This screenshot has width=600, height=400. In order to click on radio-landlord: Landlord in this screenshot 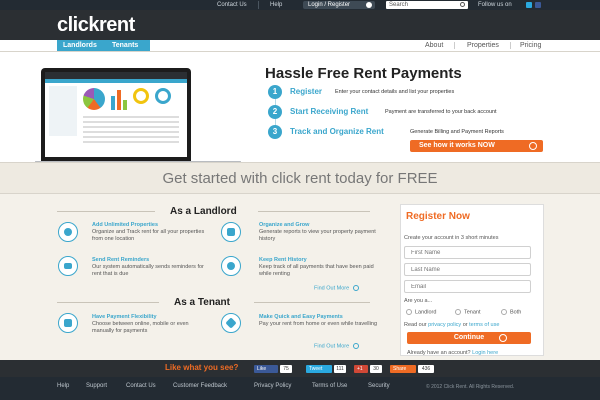, I will do `click(421, 312)`.